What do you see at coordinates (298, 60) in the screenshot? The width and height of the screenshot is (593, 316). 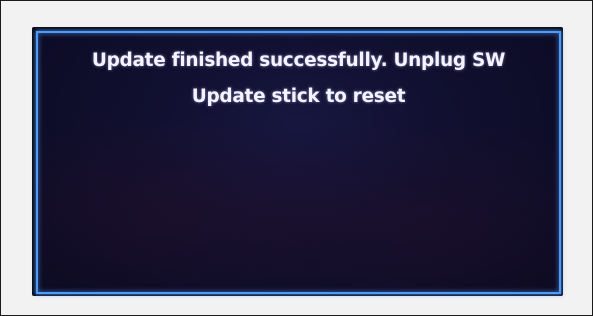 I see `message-line-1: Update finished successfully. Unplug SW` at bounding box center [298, 60].